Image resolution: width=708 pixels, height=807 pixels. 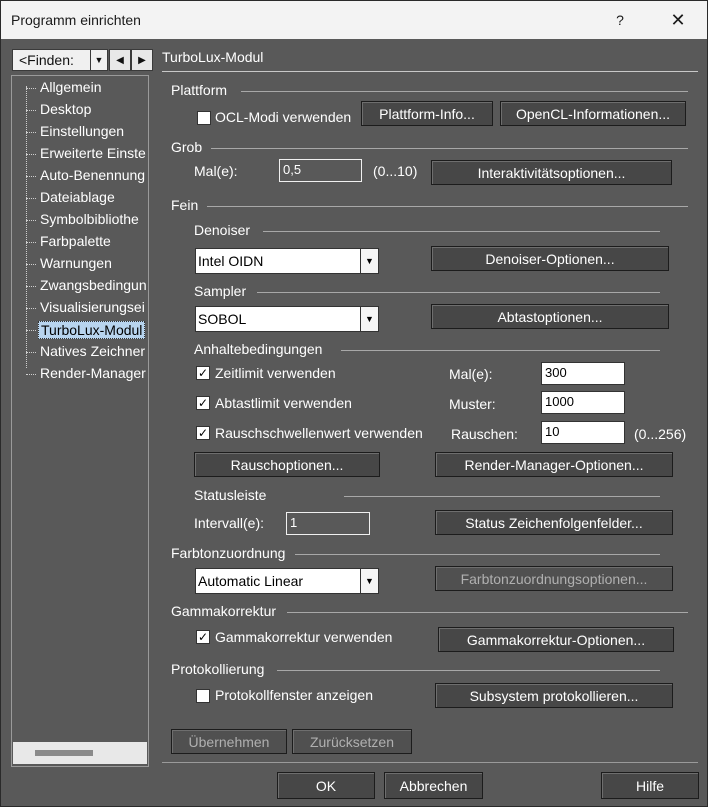 What do you see at coordinates (430, 762) in the screenshot?
I see `panel-bottom-divider` at bounding box center [430, 762].